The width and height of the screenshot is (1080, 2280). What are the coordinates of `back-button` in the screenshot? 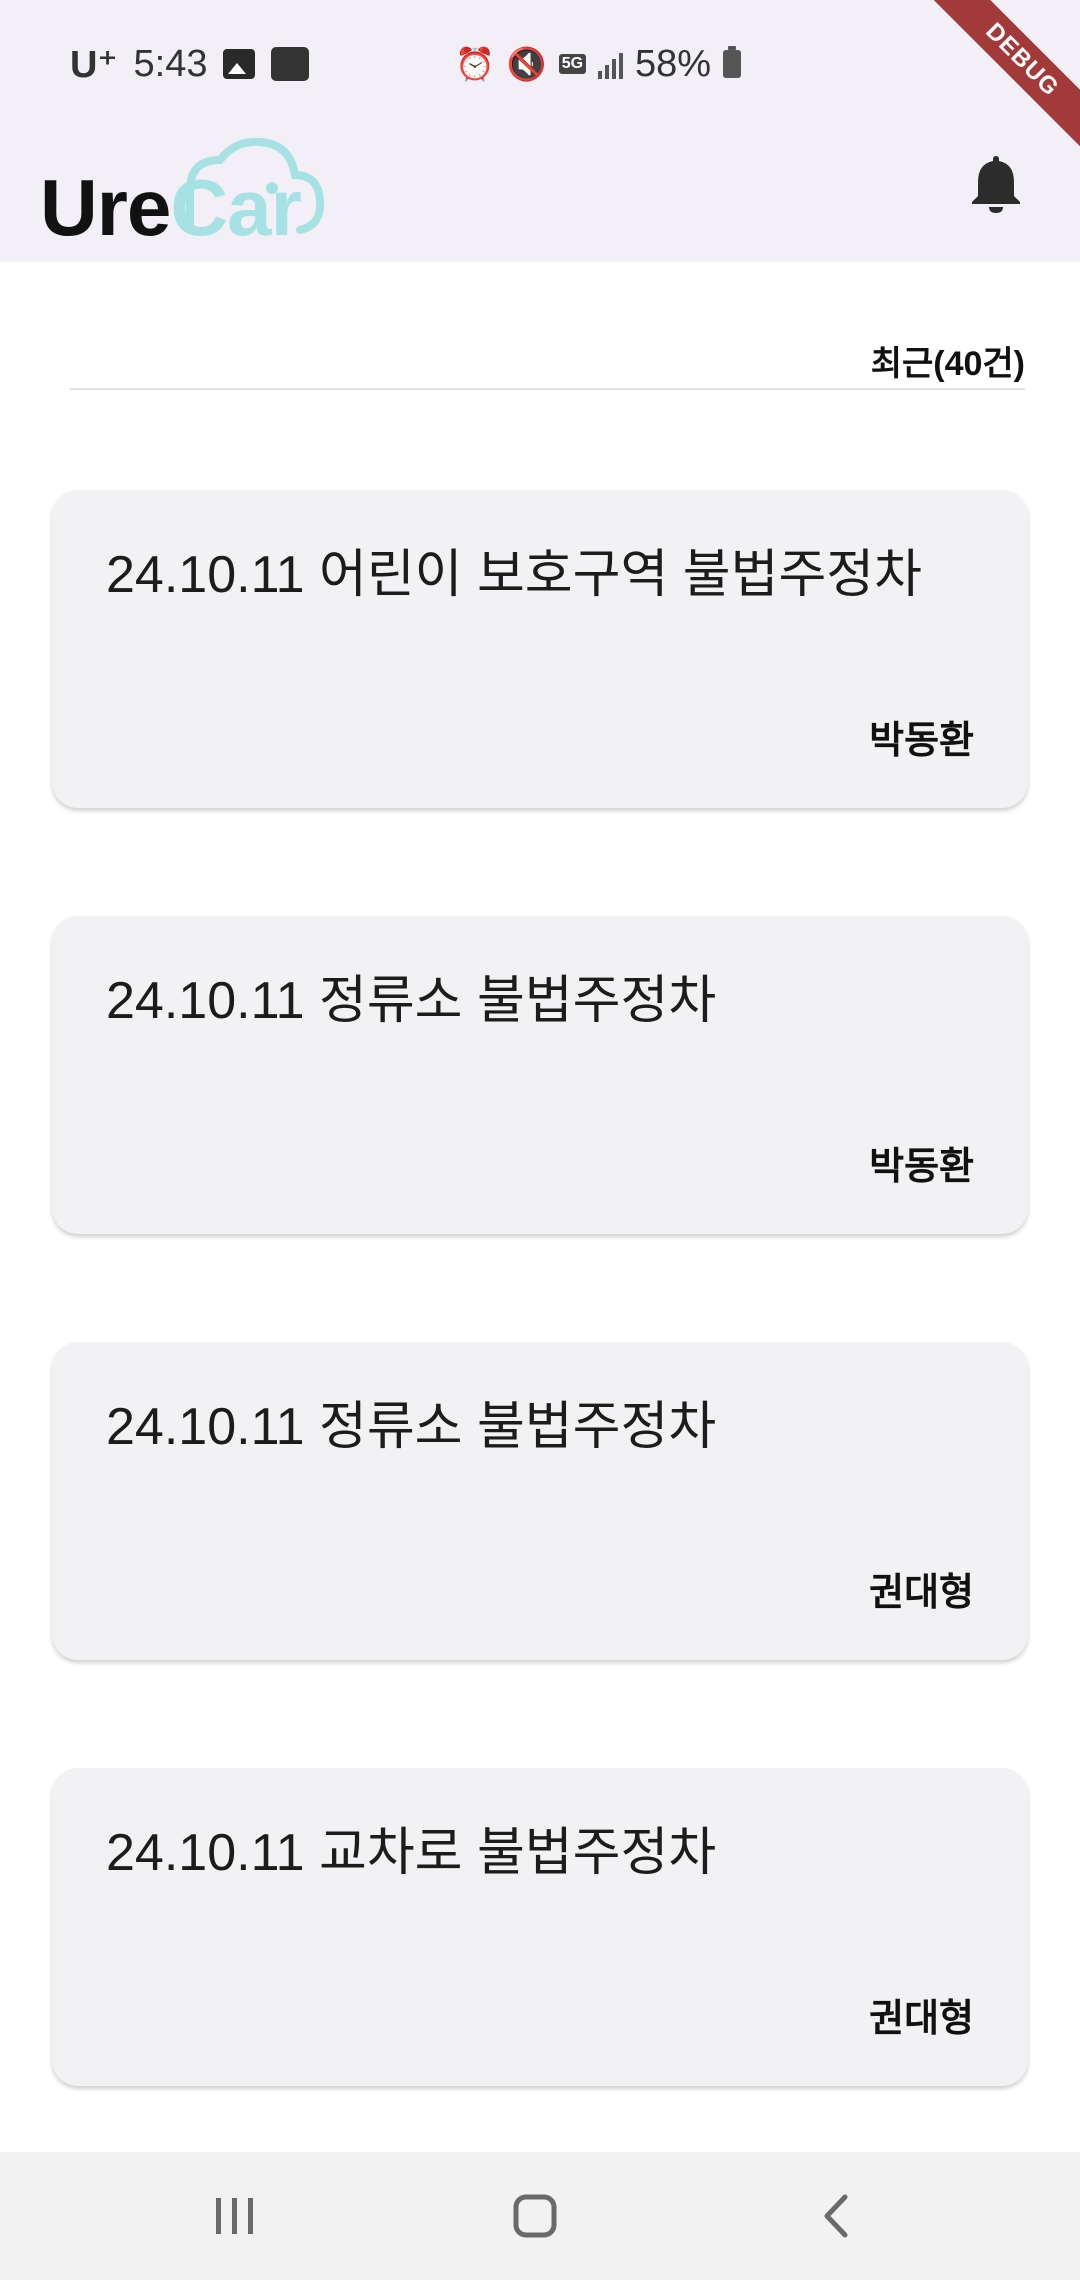 It's located at (837, 2216).